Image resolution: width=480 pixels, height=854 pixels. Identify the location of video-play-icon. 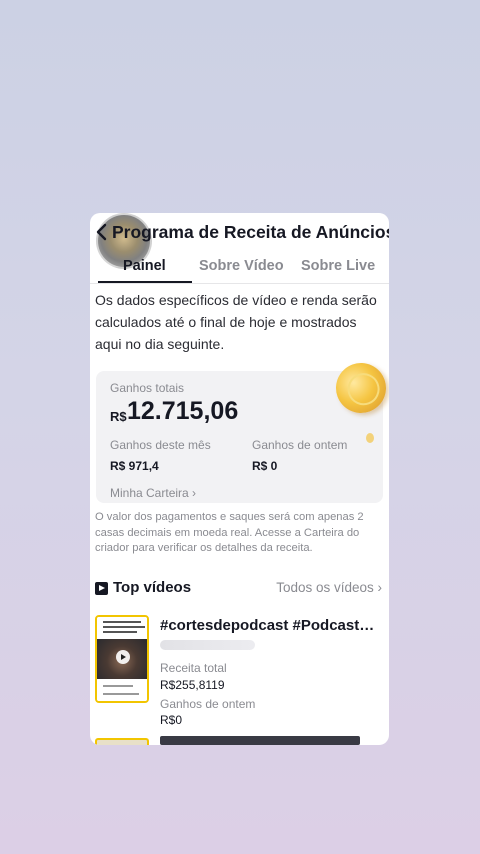
(101, 588).